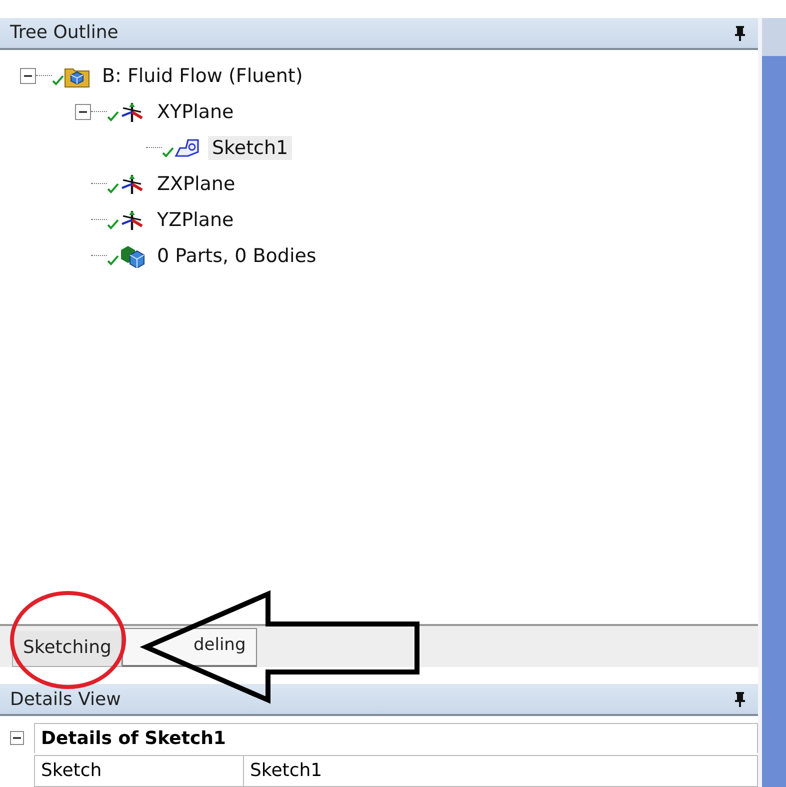  I want to click on panel-title: Tree Outline, so click(64, 33).